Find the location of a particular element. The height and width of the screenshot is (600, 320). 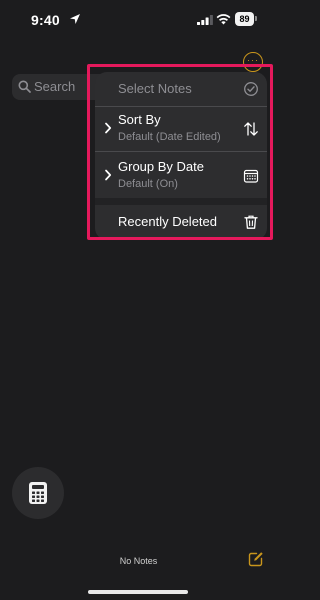

home-indicator is located at coordinates (138, 592).